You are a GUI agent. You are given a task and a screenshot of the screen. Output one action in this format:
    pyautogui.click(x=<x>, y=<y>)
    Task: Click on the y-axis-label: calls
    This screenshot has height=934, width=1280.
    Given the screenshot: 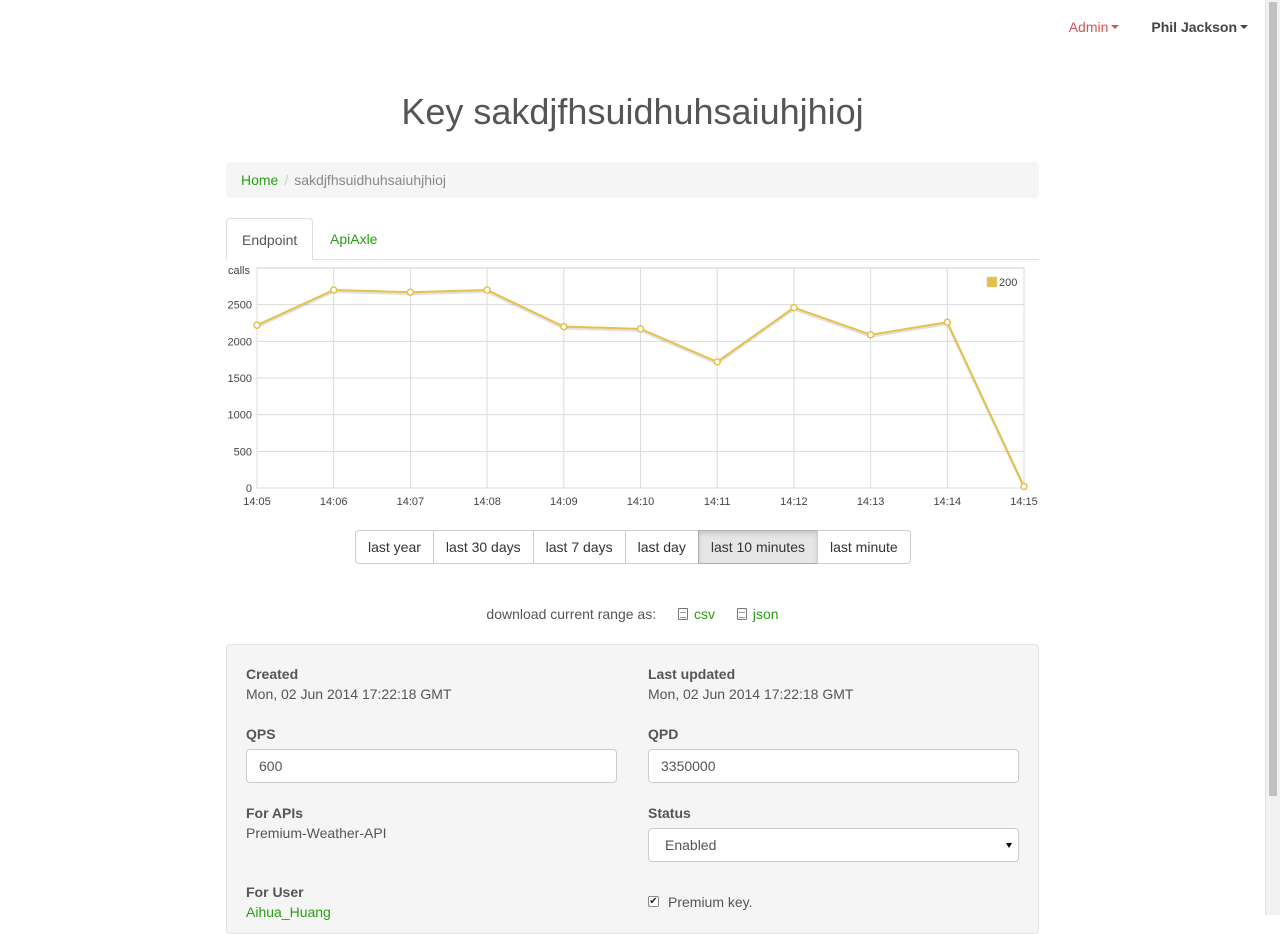 What is the action you would take?
    pyautogui.click(x=239, y=271)
    